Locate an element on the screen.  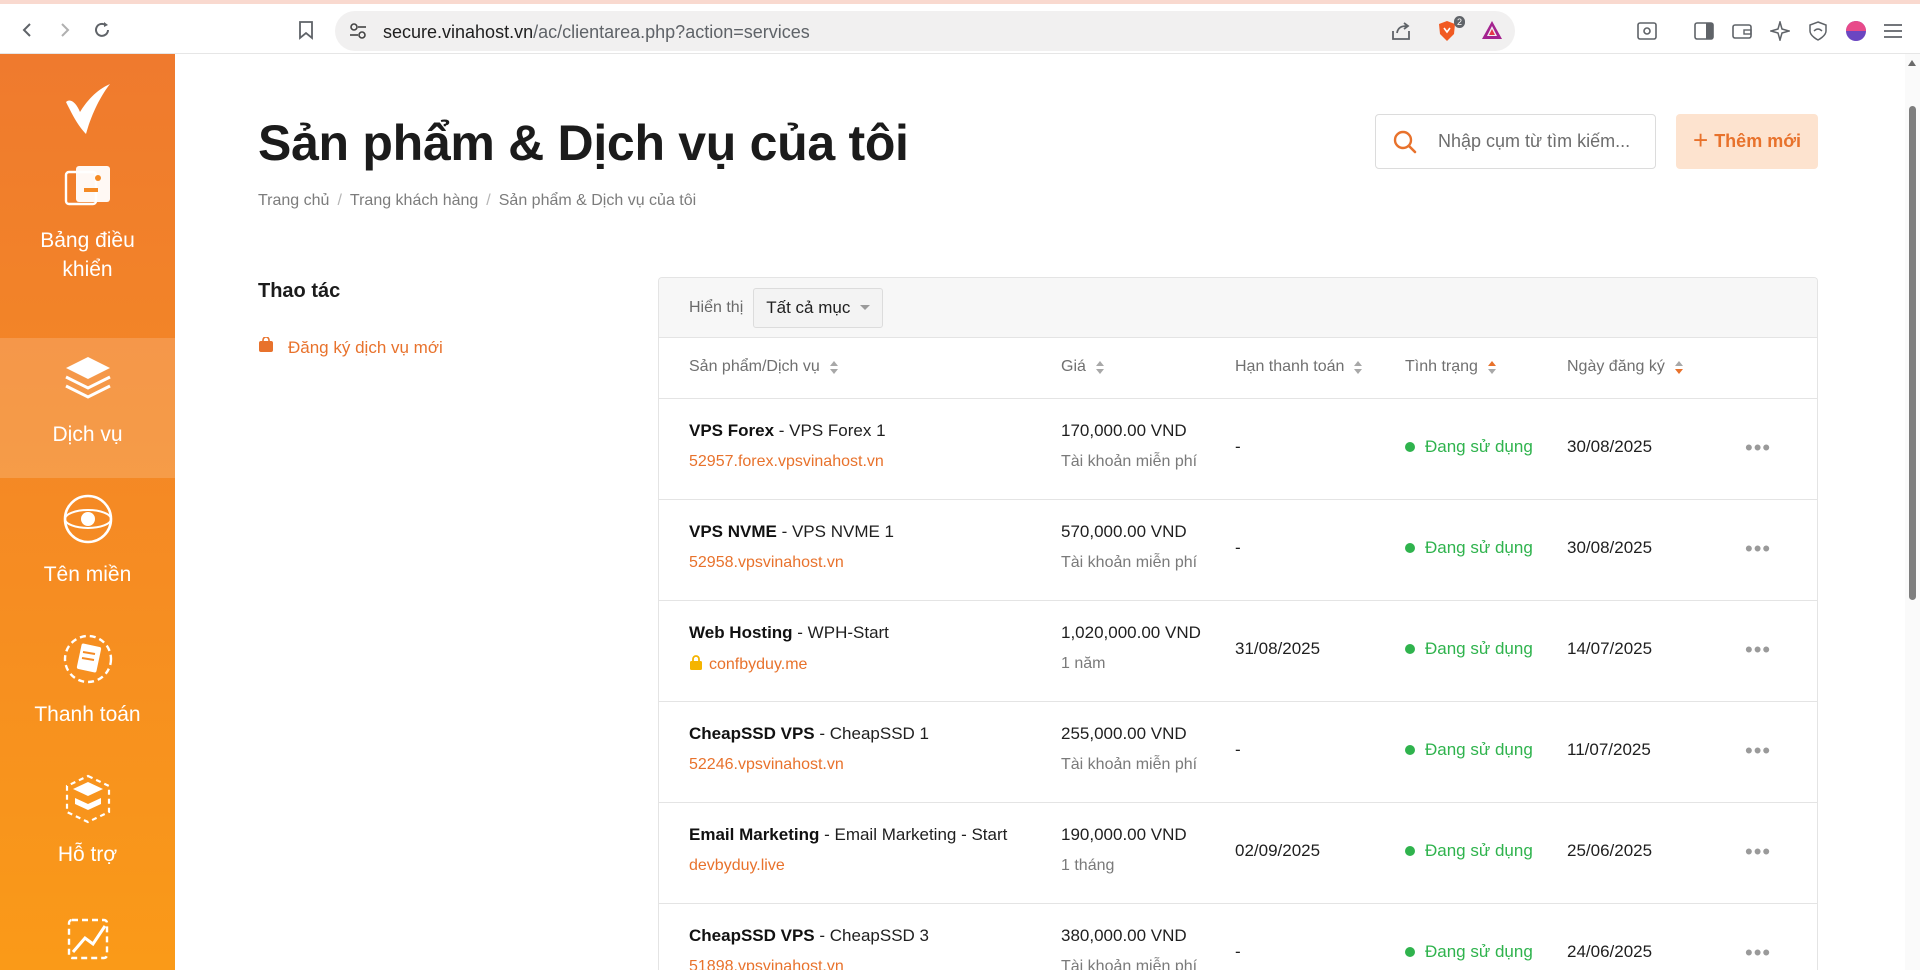
add-new-label: Thêm mới is located at coordinates (1757, 141).